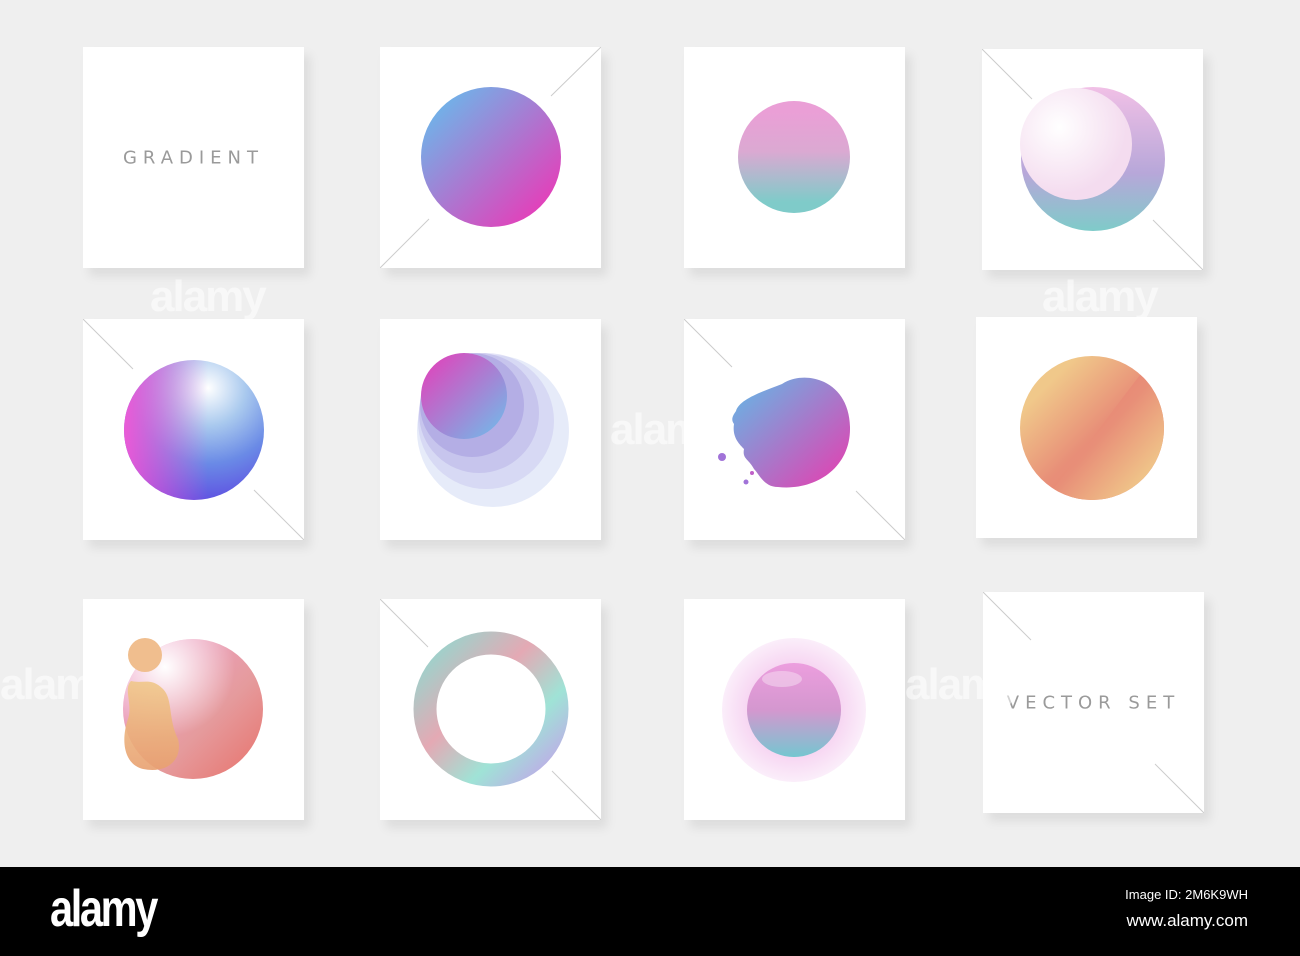 The height and width of the screenshot is (956, 1300). I want to click on droplet-circle-icon, so click(193, 708).